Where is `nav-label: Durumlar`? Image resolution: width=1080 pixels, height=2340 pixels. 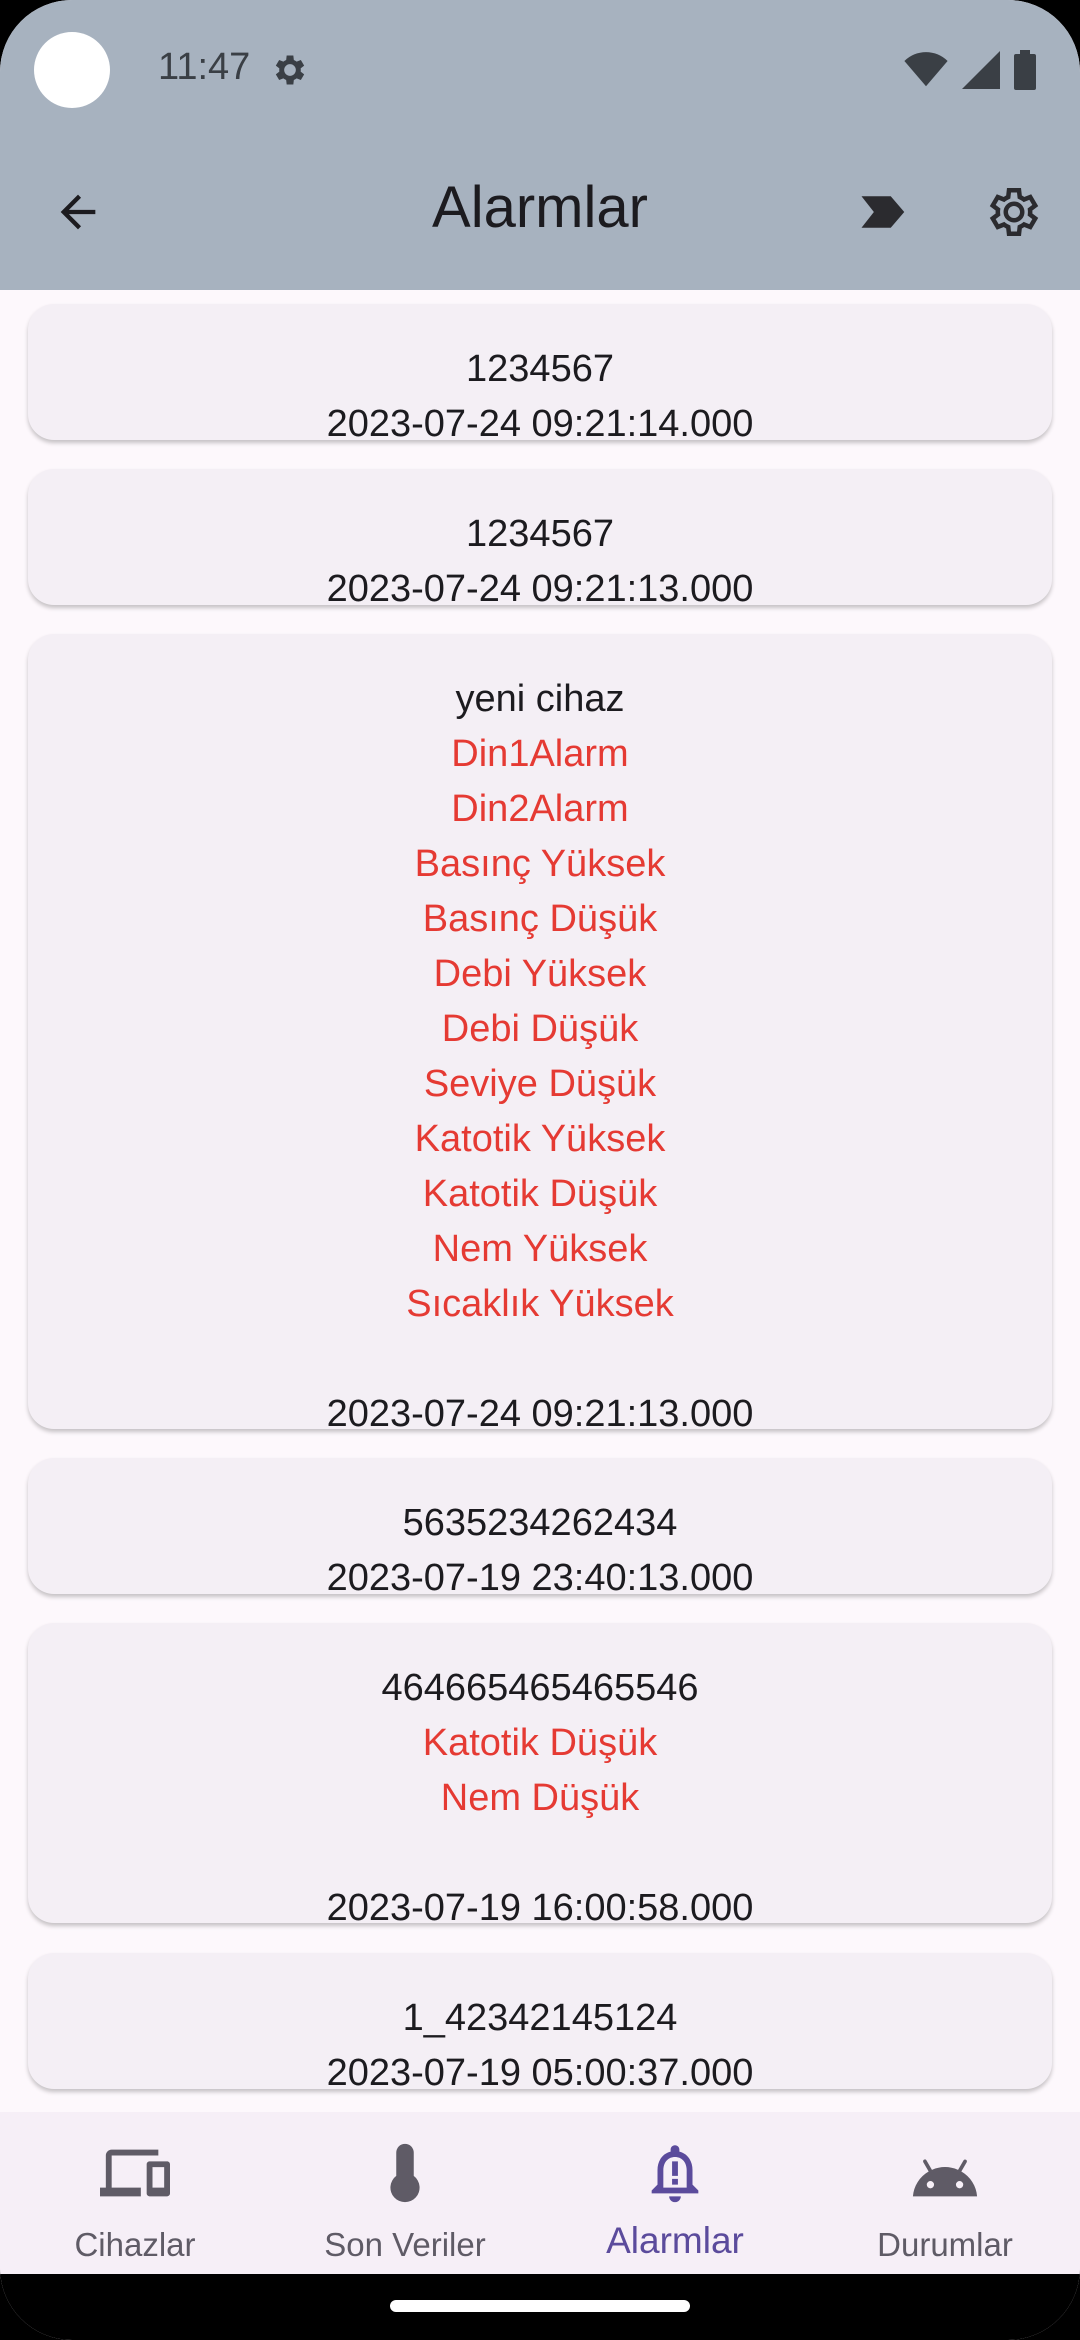 nav-label: Durumlar is located at coordinates (945, 2244).